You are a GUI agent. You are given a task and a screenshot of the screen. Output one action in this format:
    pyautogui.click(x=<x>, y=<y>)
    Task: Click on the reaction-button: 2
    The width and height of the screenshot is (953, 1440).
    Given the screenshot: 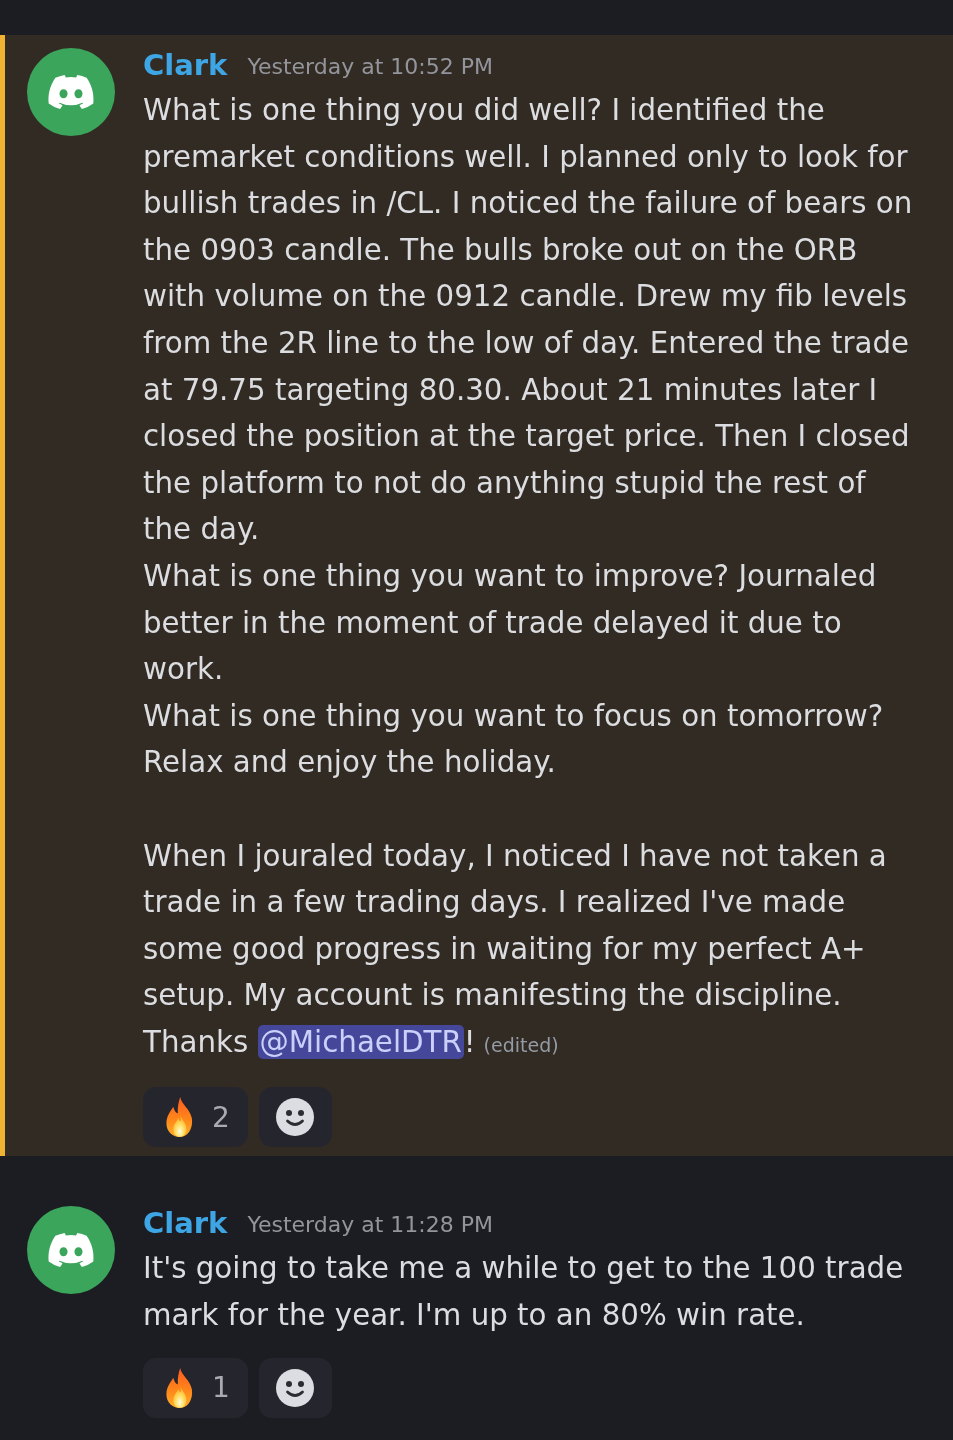 What is the action you would take?
    pyautogui.click(x=195, y=1117)
    